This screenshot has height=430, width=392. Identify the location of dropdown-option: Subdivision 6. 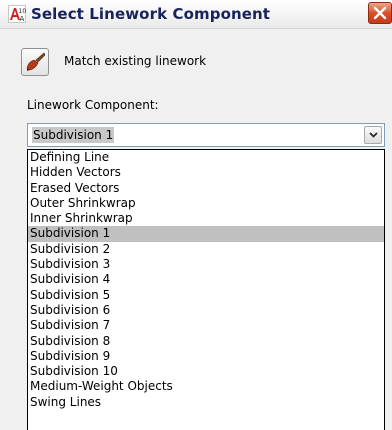
(206, 310).